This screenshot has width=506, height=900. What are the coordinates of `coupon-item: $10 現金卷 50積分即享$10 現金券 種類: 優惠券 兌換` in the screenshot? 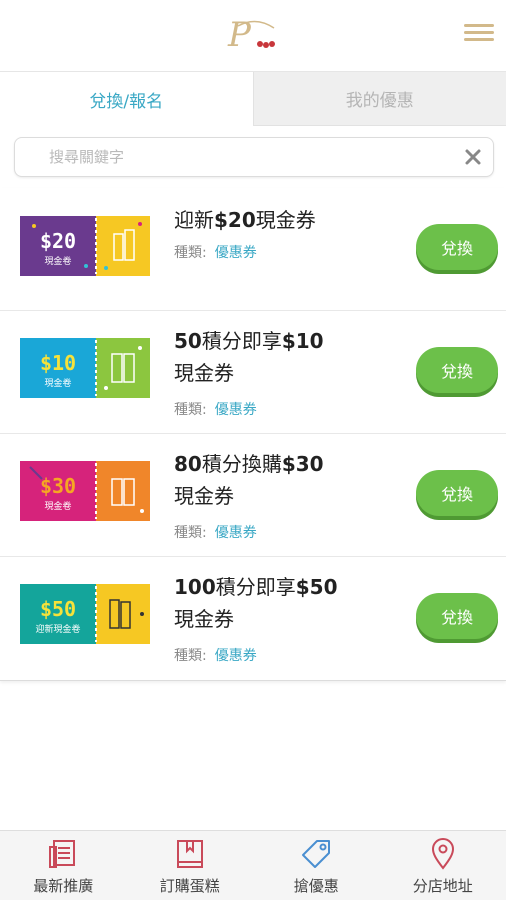 It's located at (253, 372).